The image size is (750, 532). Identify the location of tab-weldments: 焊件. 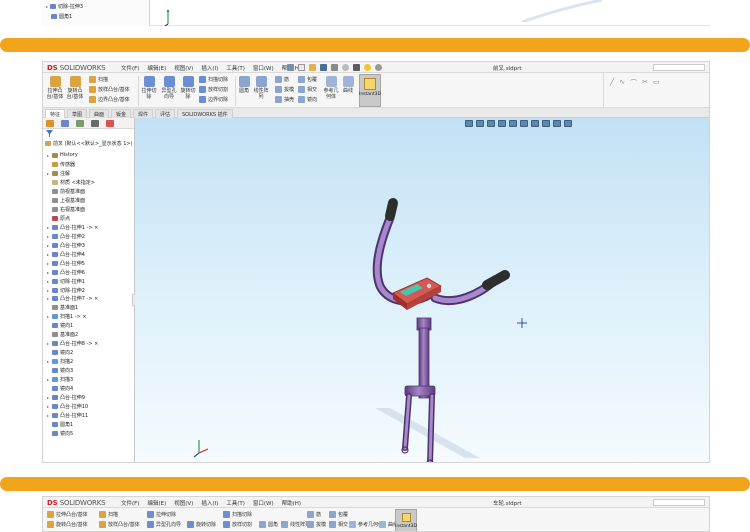
(143, 113).